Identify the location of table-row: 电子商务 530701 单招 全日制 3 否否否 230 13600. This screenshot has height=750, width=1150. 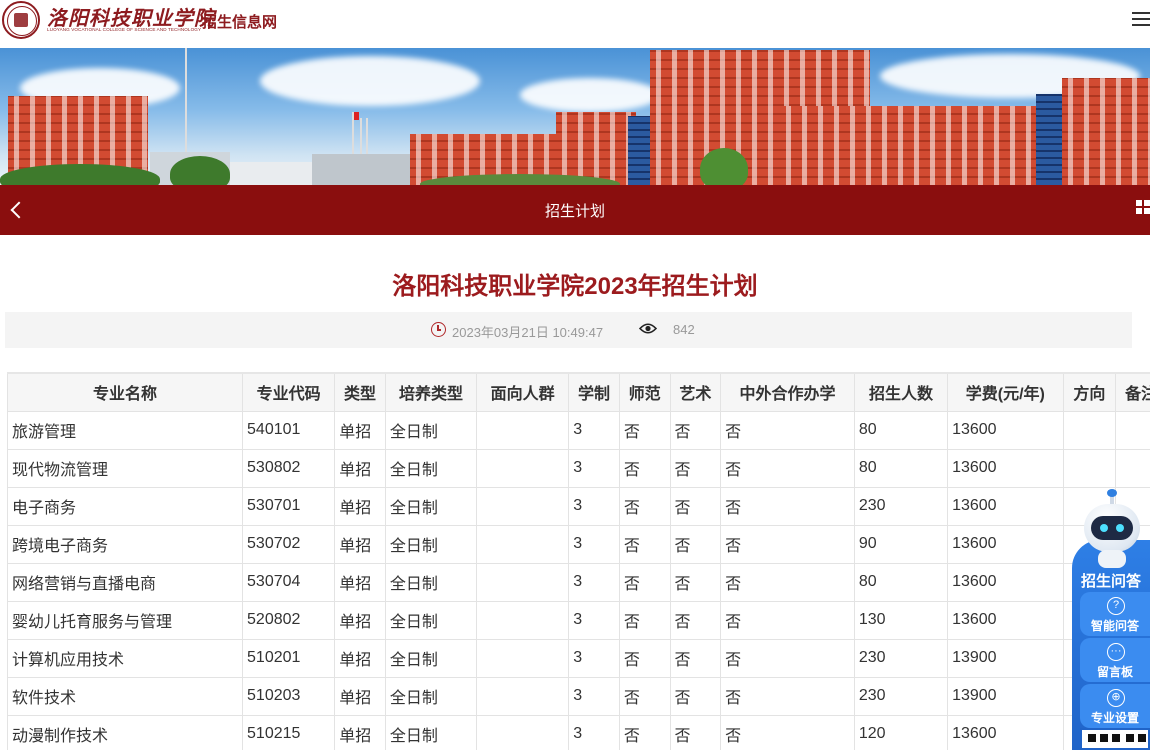
(578, 506).